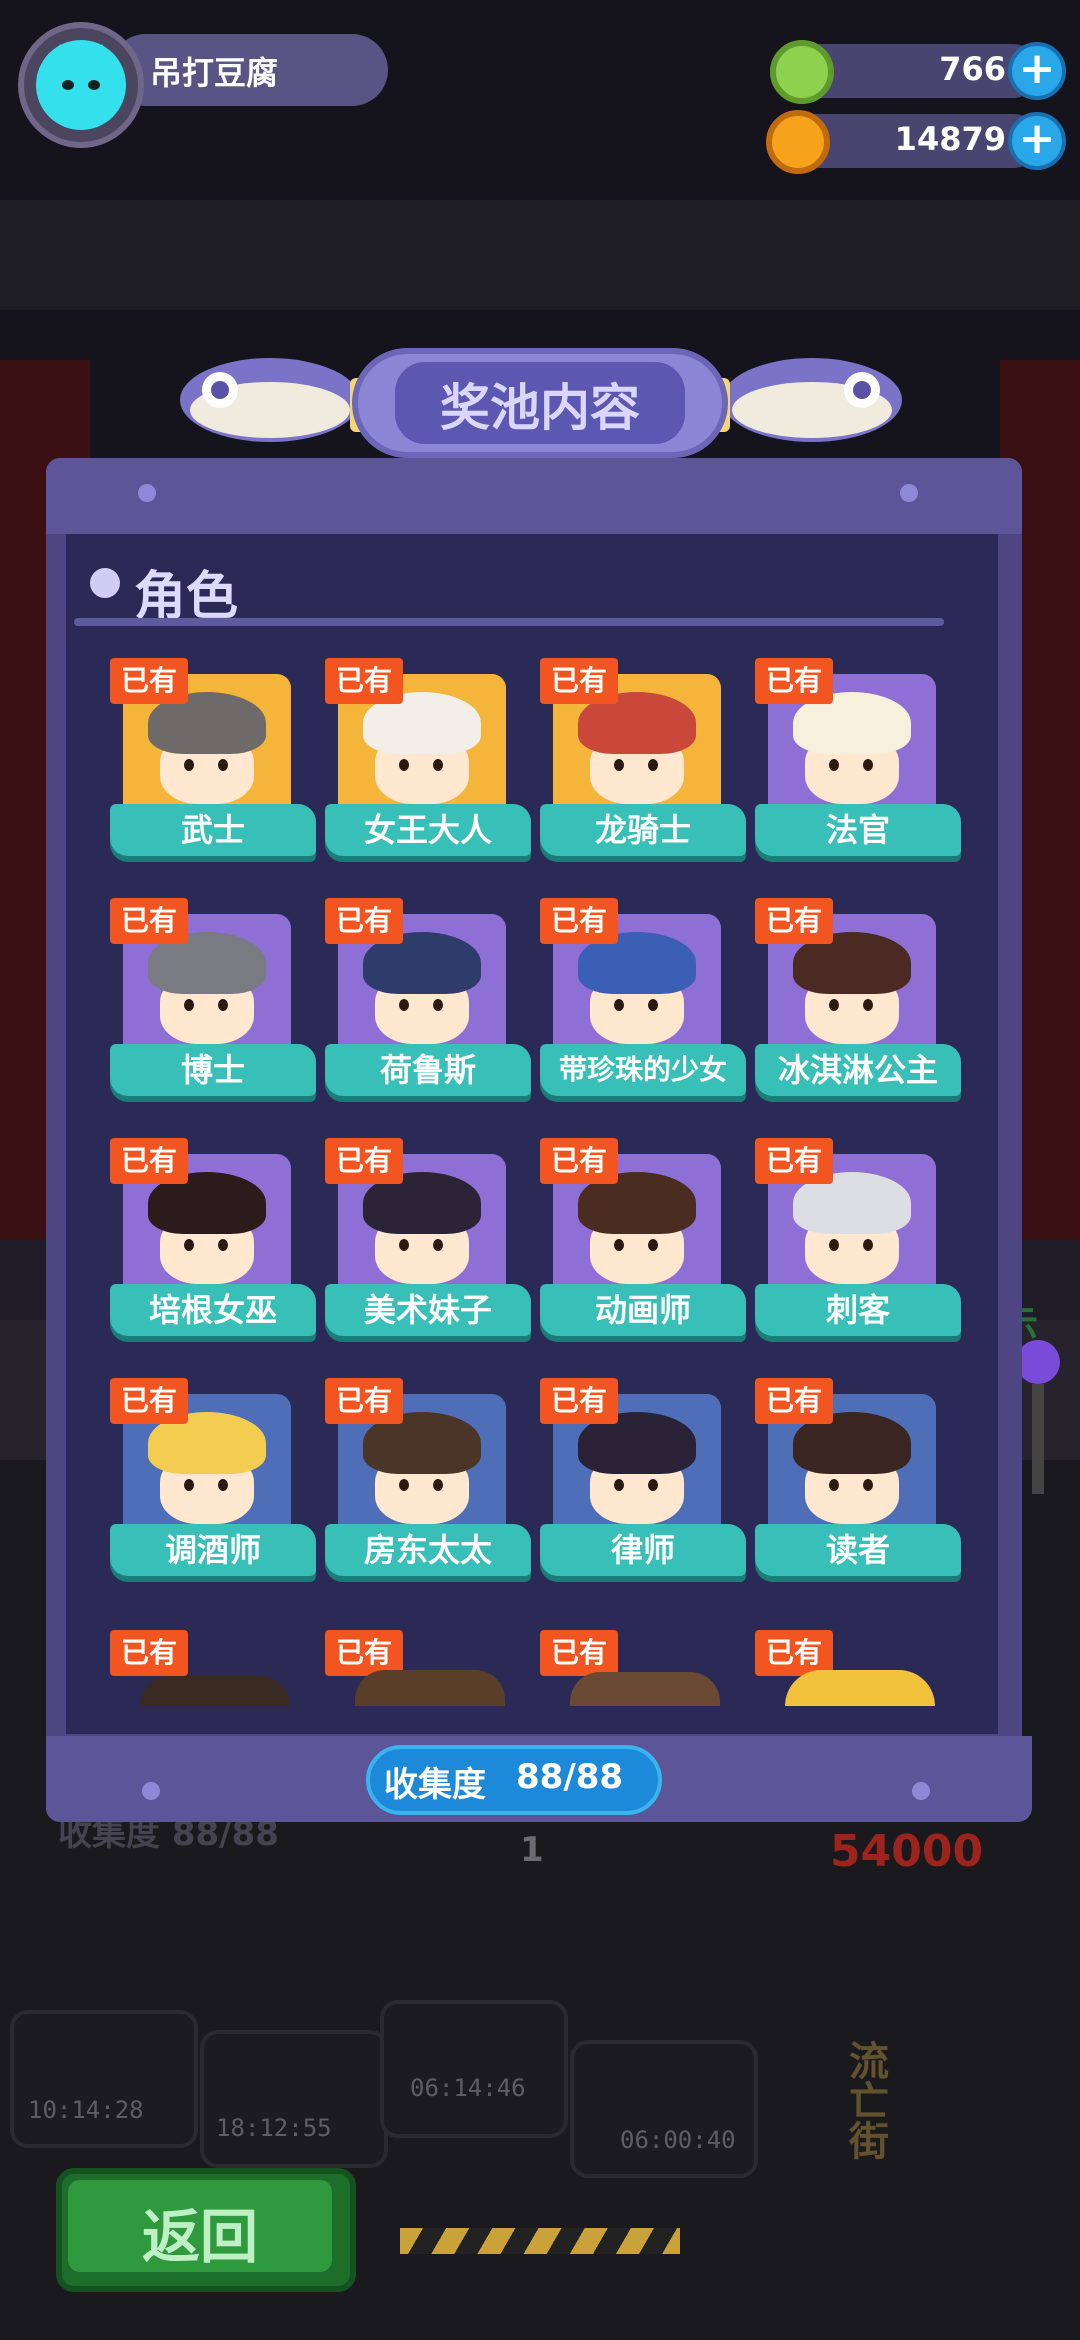 The height and width of the screenshot is (2340, 1080). I want to click on bg-count: 1, so click(532, 1850).